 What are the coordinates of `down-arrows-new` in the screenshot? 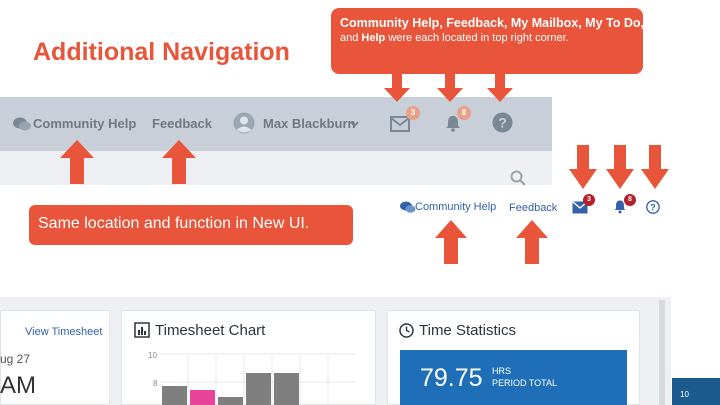 It's located at (619, 167).